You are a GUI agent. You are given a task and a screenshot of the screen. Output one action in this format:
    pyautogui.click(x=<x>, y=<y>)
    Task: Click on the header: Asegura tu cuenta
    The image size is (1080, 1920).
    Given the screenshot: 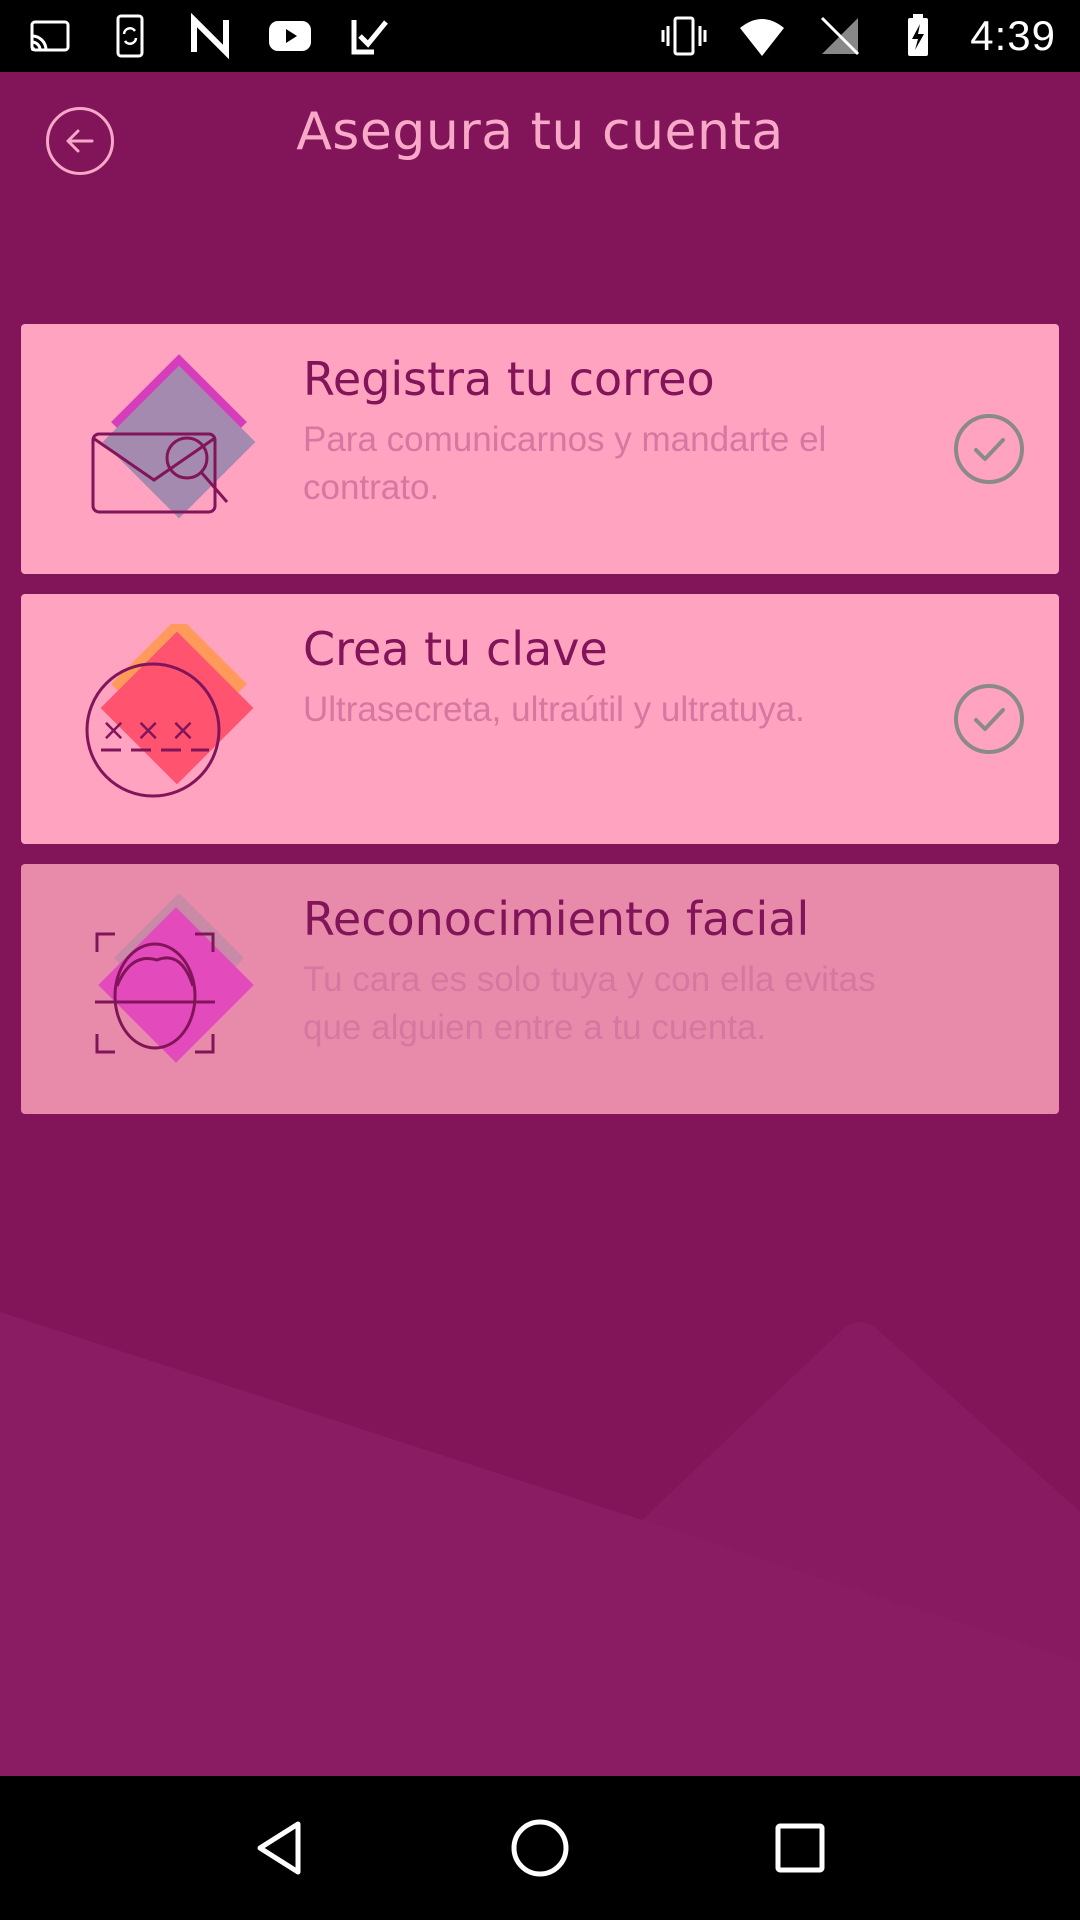 What is the action you would take?
    pyautogui.click(x=540, y=142)
    